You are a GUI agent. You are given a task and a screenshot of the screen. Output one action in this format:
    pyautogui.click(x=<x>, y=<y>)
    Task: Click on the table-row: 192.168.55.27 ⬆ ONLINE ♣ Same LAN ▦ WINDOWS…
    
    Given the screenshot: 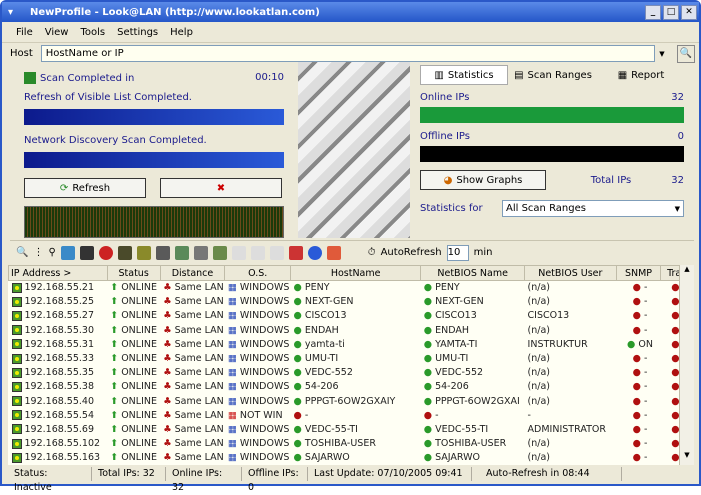 What is the action you would take?
    pyautogui.click(x=351, y=316)
    